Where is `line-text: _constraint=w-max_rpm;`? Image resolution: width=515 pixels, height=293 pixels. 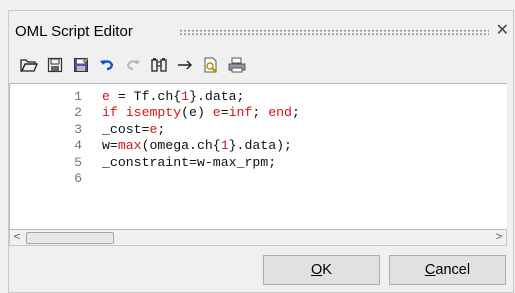 line-text: _constraint=w-max_rpm; is located at coordinates (189, 163).